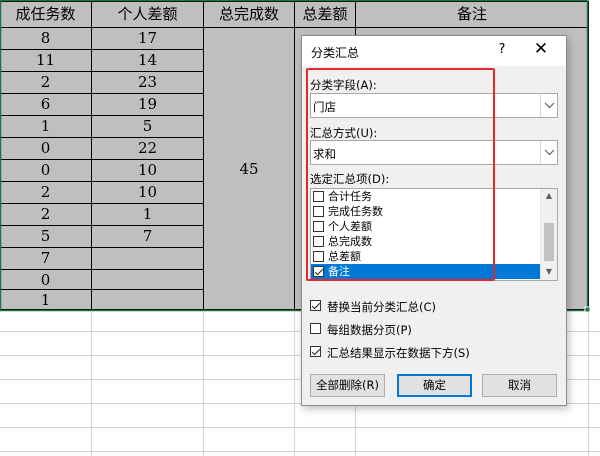  Describe the element at coordinates (45, 38) in the screenshot. I see `cell-tasks: 8` at that location.